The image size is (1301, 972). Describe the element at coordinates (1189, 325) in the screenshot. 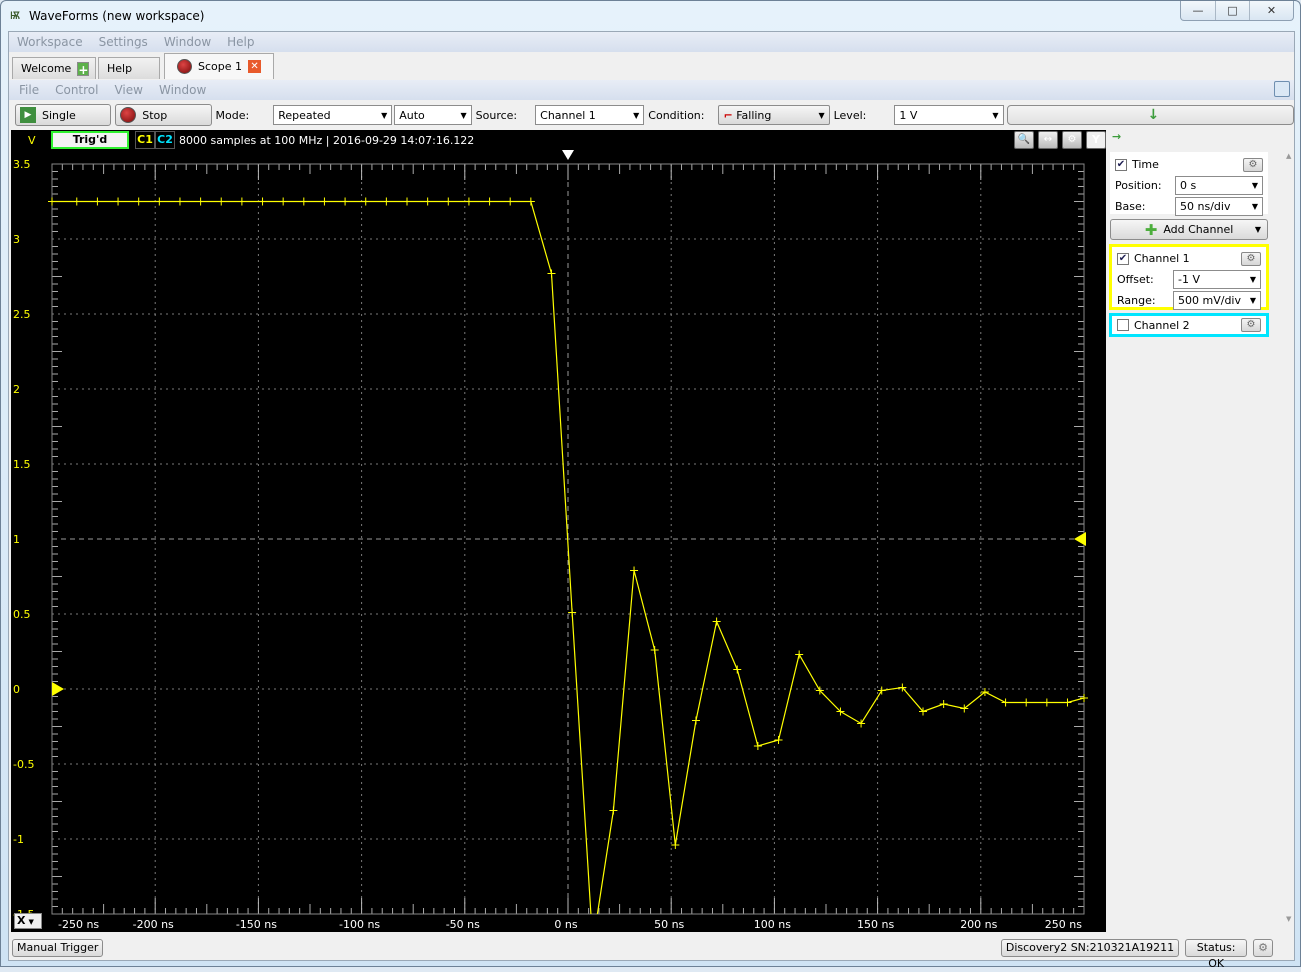

I see `channel-2-header: Channel 2 ⚙` at that location.